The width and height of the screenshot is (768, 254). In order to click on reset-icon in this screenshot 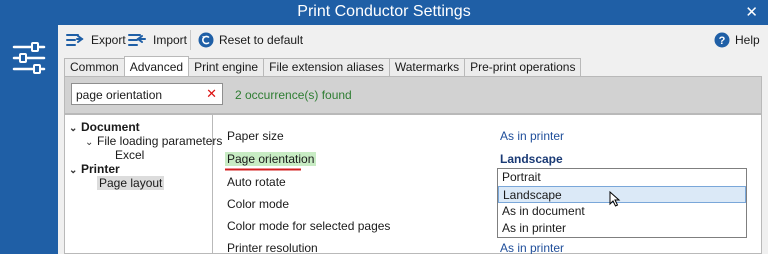, I will do `click(206, 40)`.